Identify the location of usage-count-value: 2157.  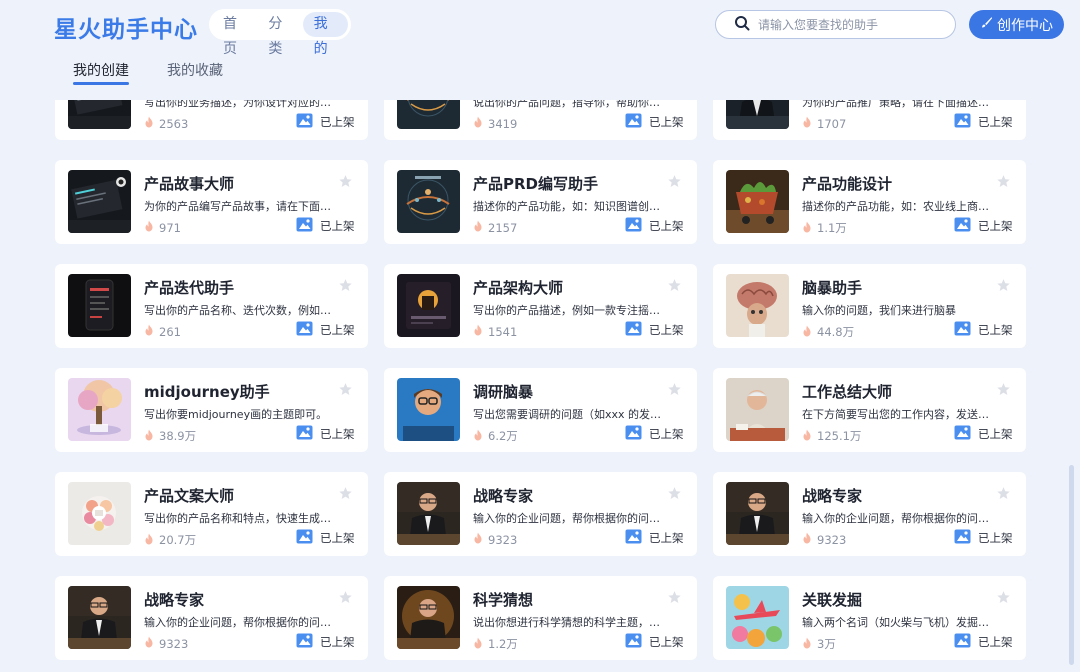
(503, 227).